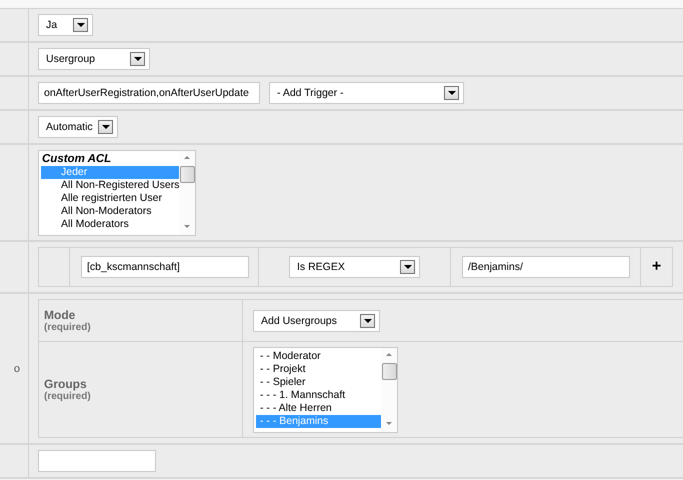 This screenshot has height=480, width=683. I want to click on list-option: Custom ACL, so click(110, 159).